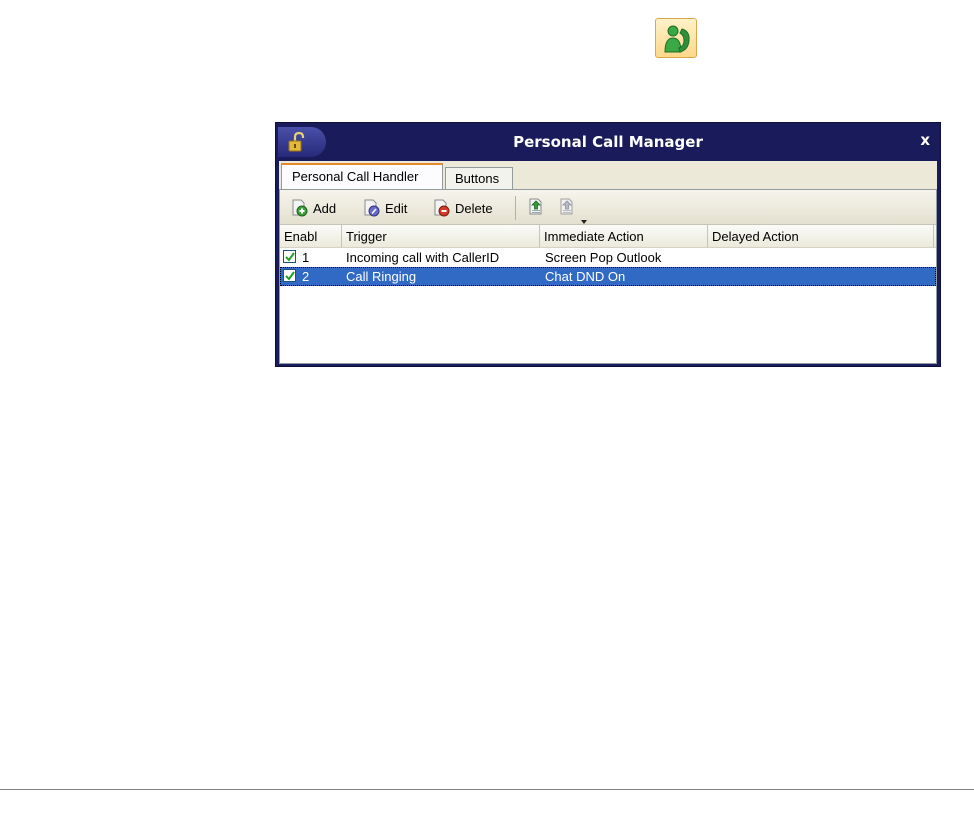  Describe the element at coordinates (325, 208) in the screenshot. I see `add-label: Add` at that location.